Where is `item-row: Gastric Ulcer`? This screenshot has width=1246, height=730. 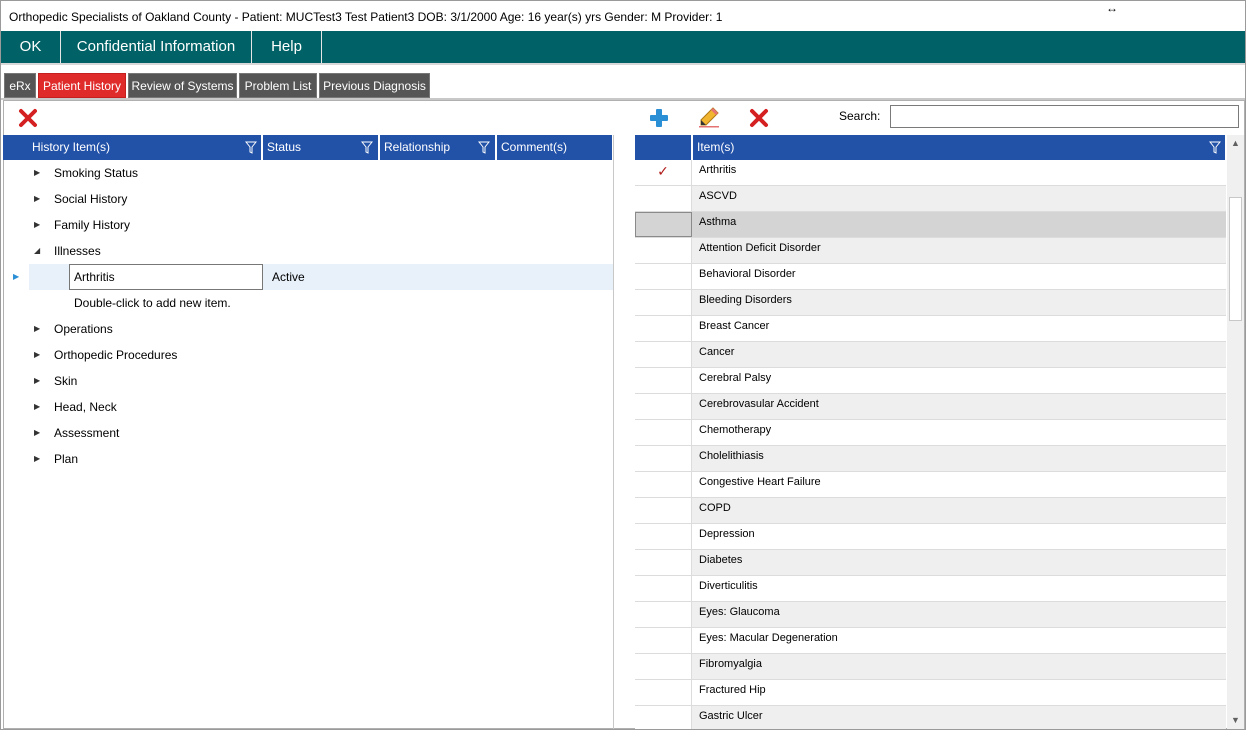
item-row: Gastric Ulcer is located at coordinates (930, 717).